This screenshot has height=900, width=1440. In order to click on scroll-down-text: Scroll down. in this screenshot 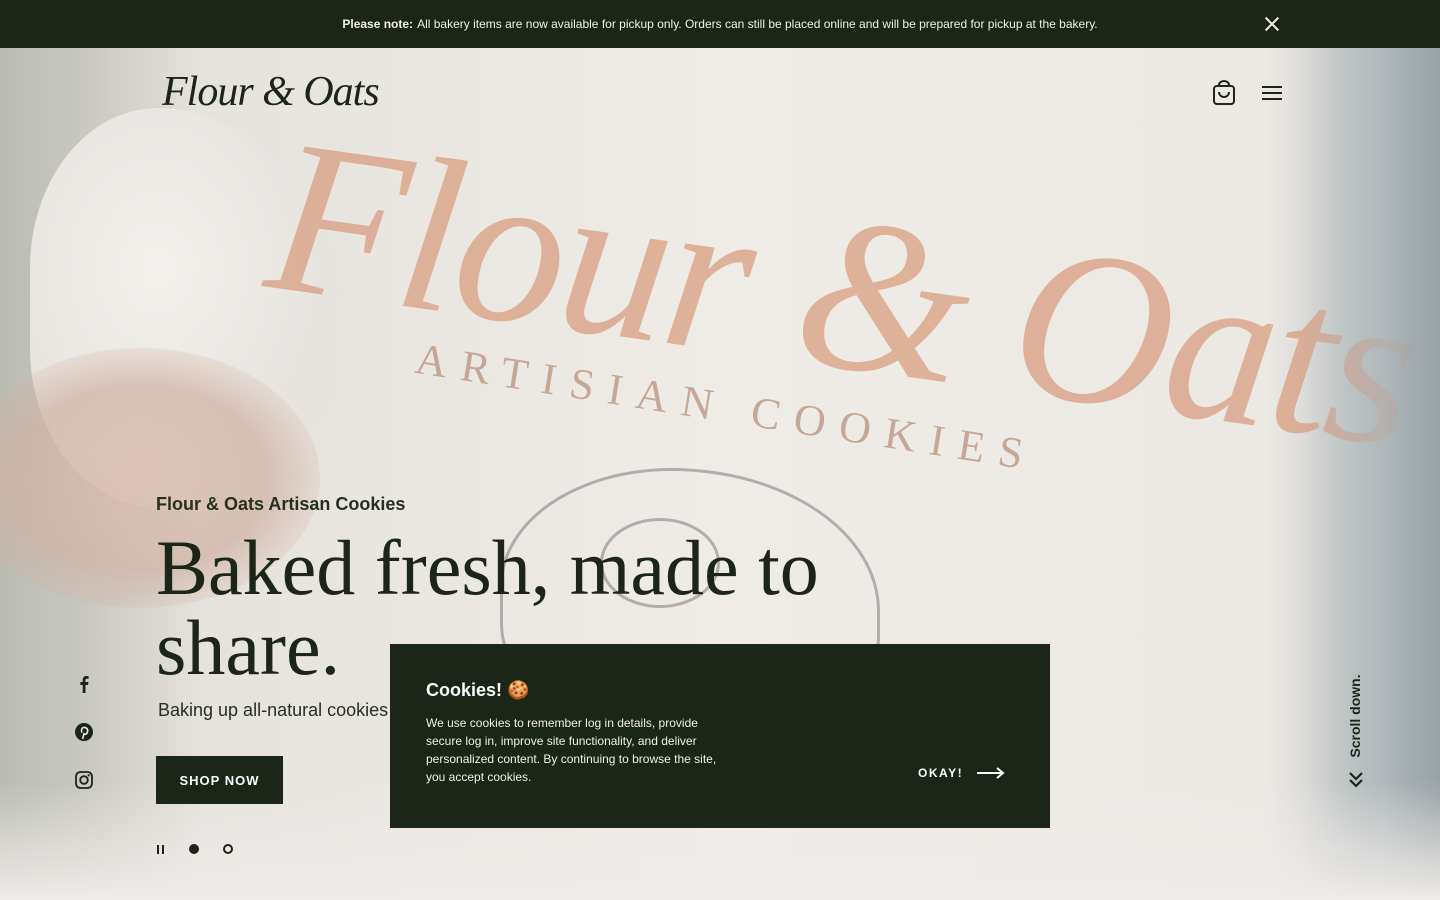, I will do `click(1355, 716)`.